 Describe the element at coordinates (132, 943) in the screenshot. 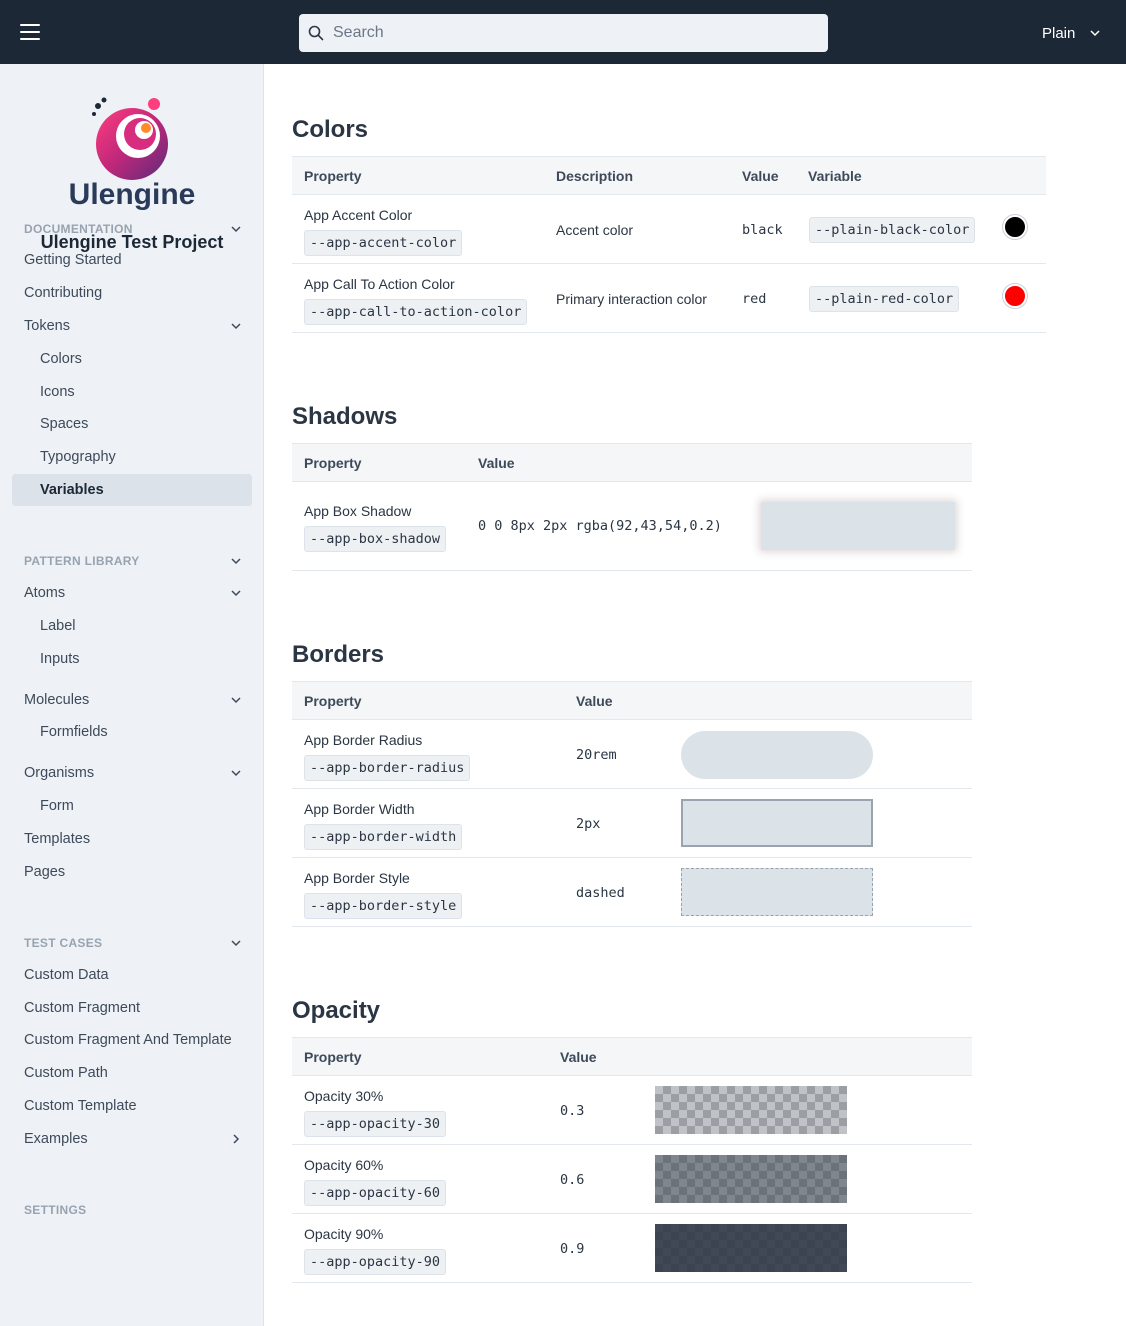

I see `sidebar-section-test-cases: TEST CASES` at that location.